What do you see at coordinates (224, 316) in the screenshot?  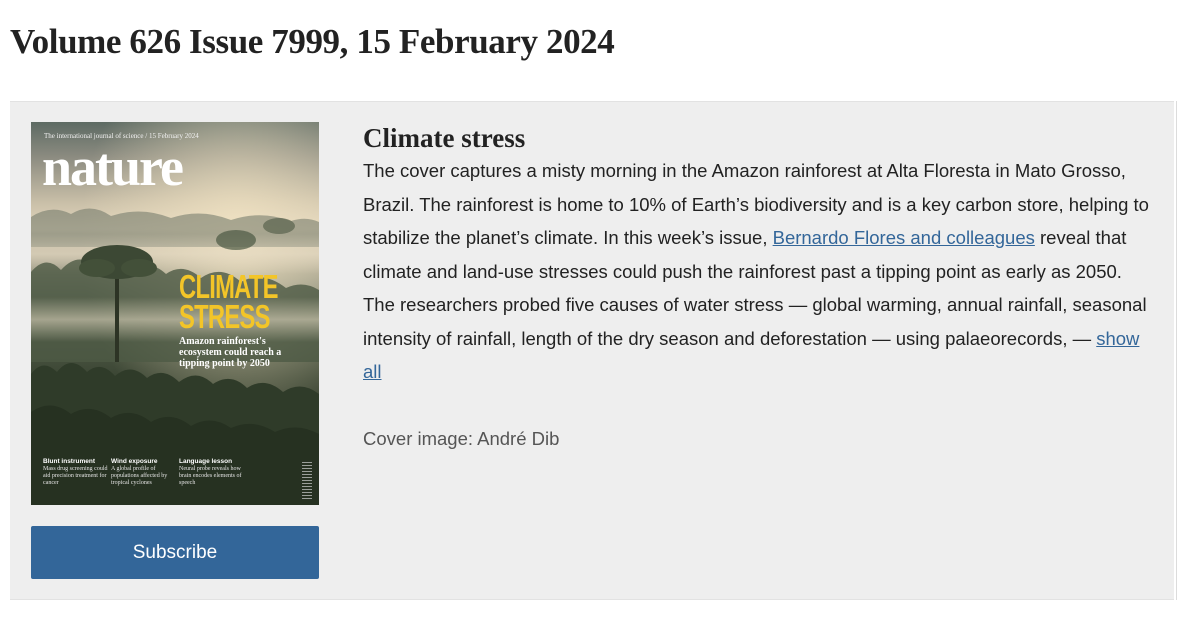 I see `cover-headline-line2: STRESS` at bounding box center [224, 316].